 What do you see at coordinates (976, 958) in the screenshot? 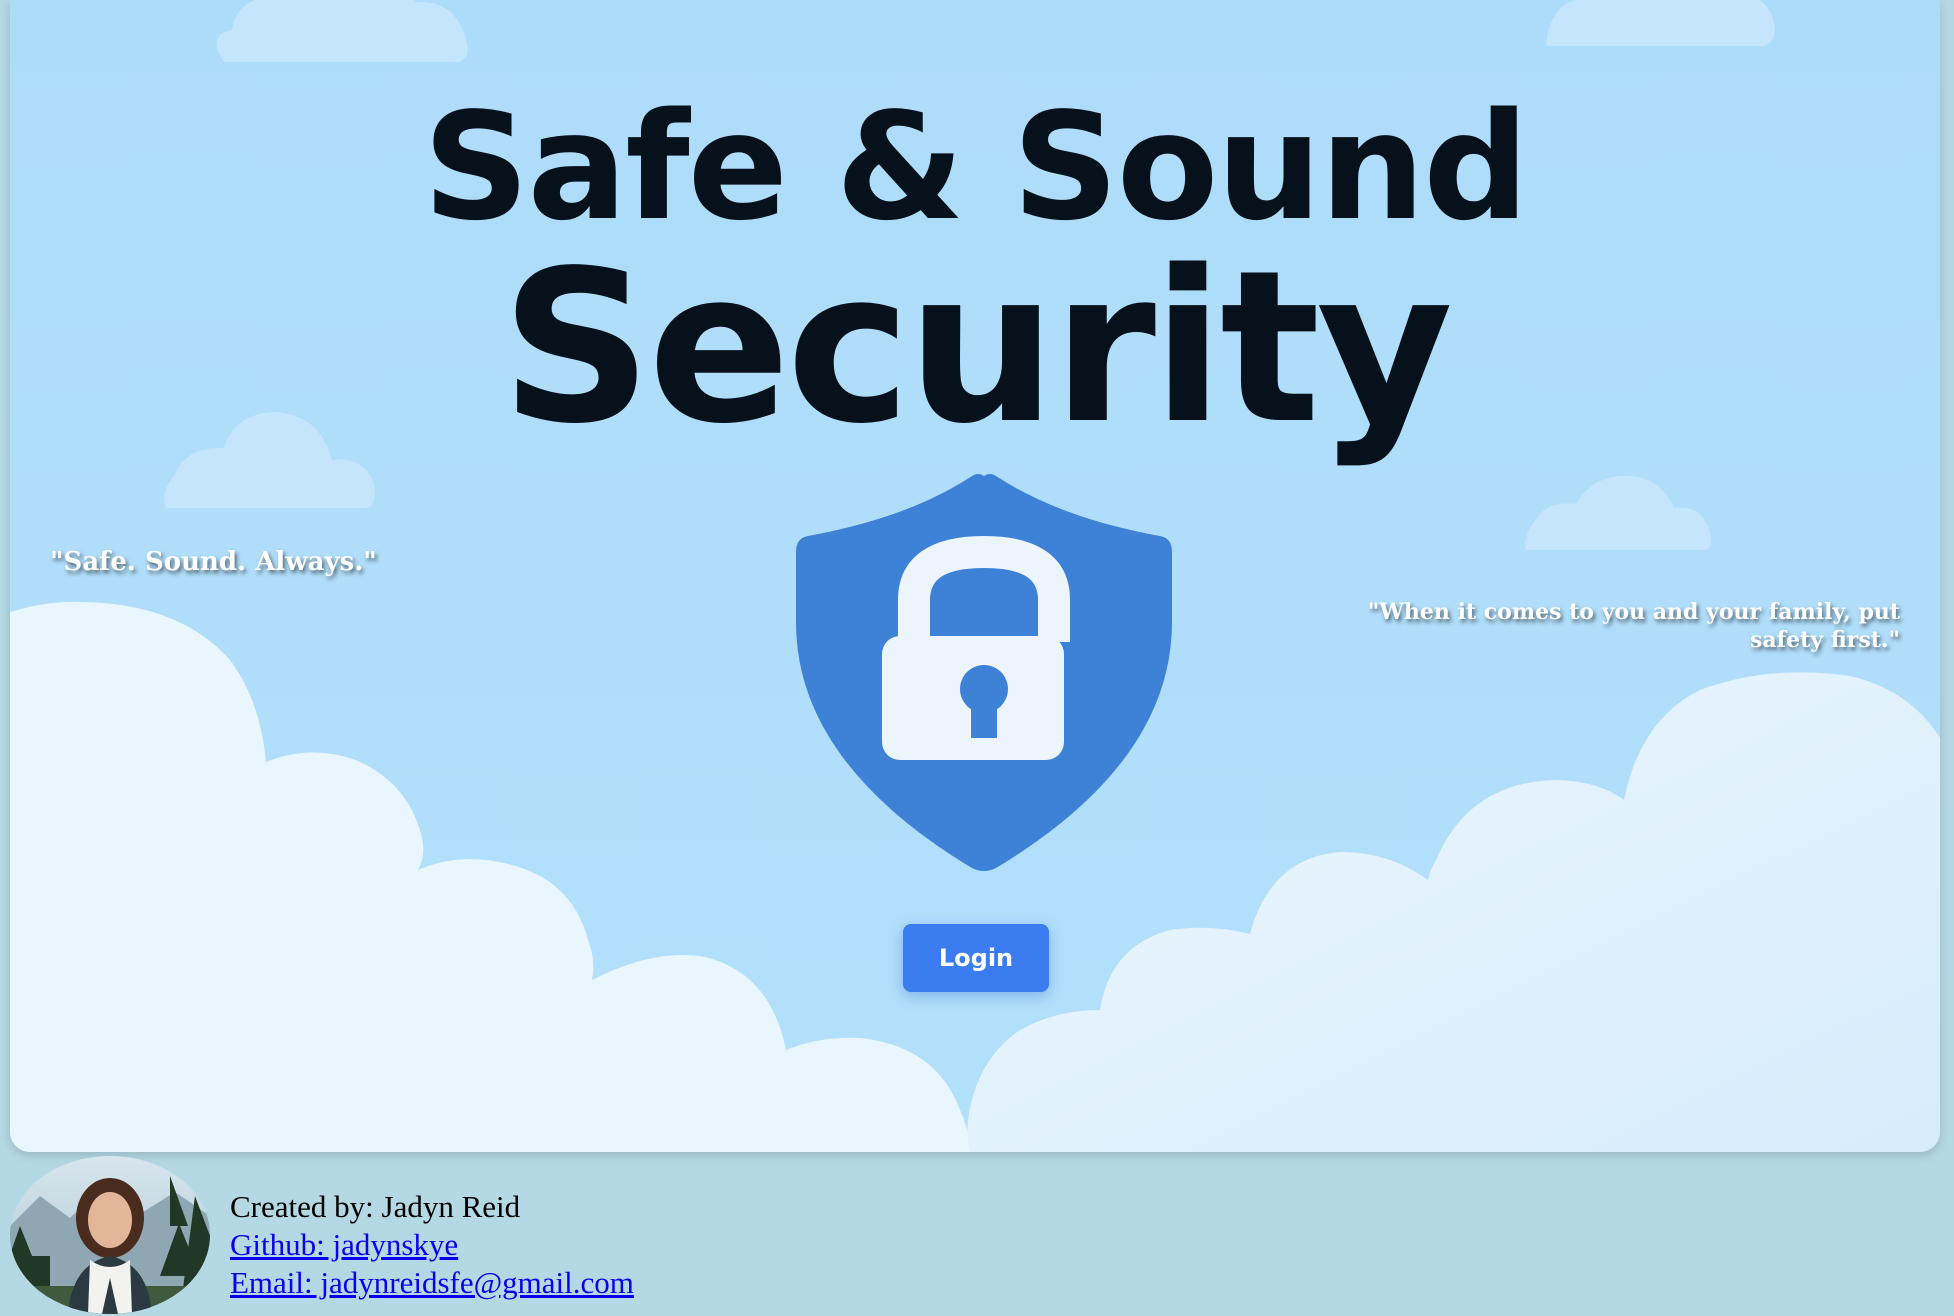
I see `login-button: Login` at bounding box center [976, 958].